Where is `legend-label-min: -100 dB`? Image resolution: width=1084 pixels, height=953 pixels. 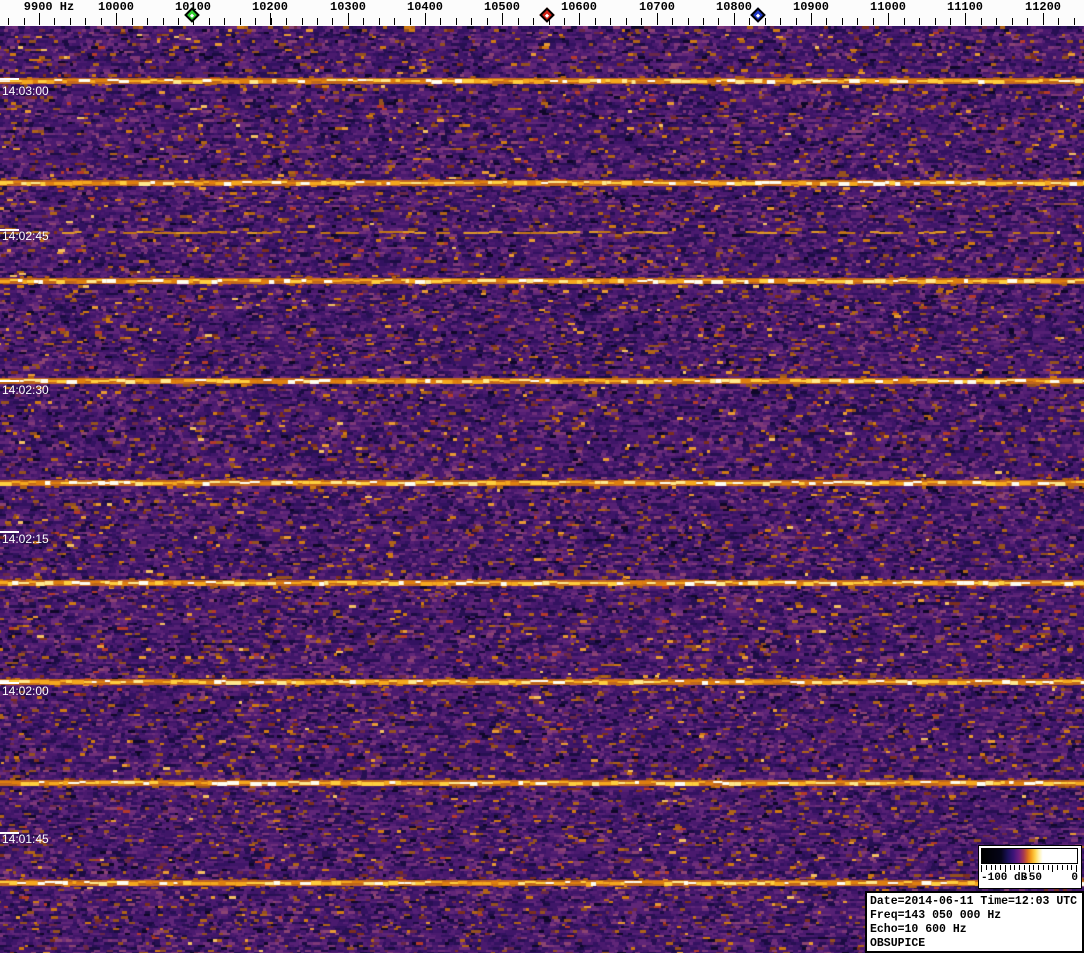
legend-label-min: -100 dB is located at coordinates (1004, 878).